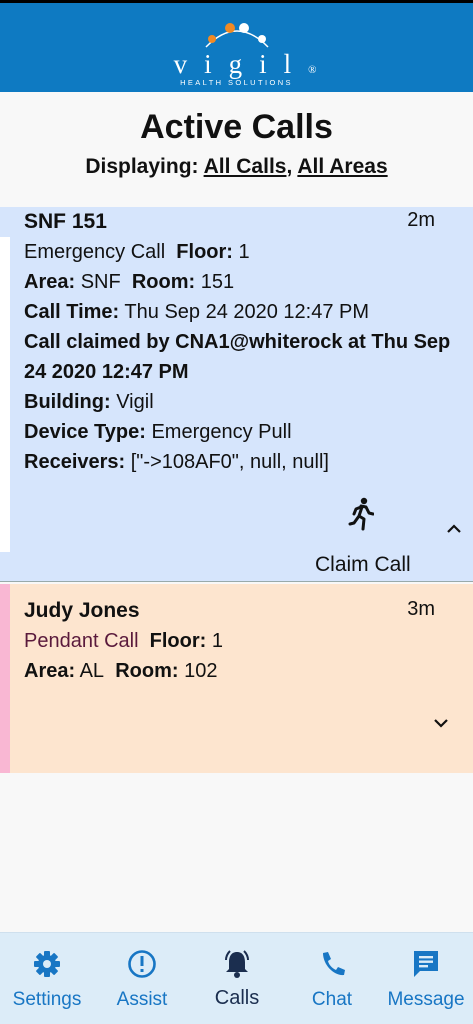 The image size is (473, 1024). Describe the element at coordinates (332, 999) in the screenshot. I see `tab-chat-label: Chat` at that location.